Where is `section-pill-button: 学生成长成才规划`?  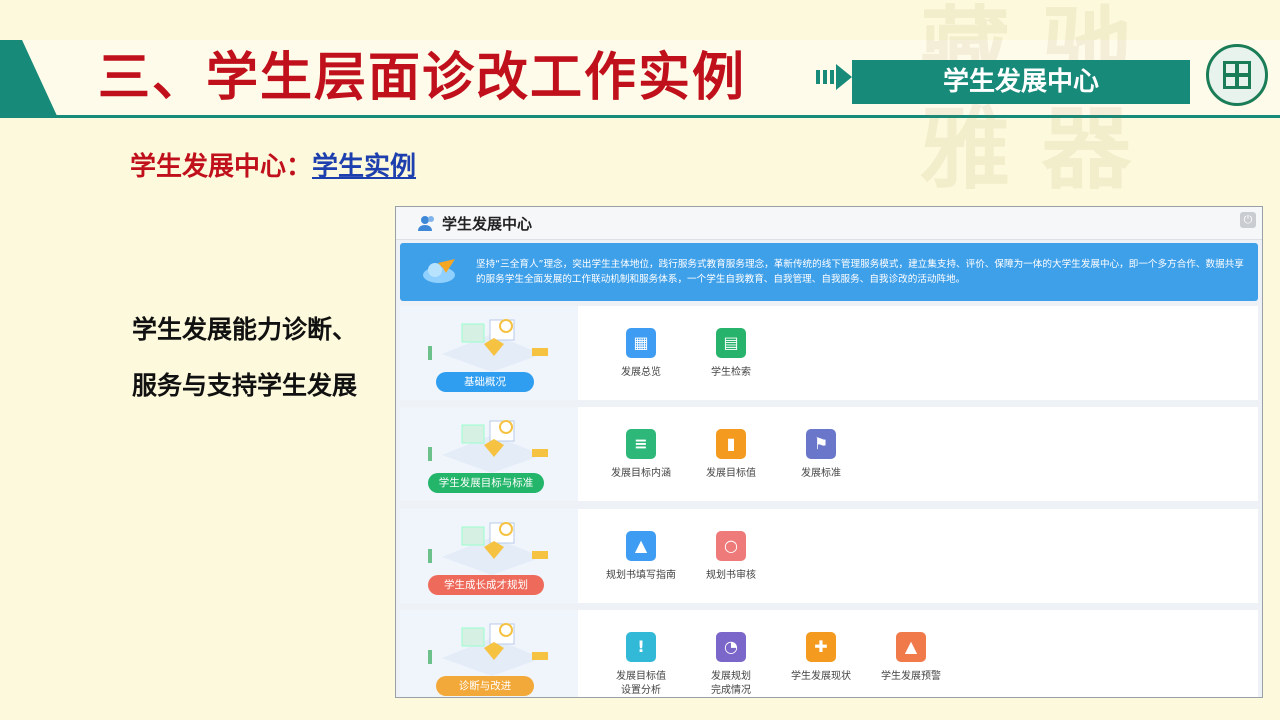
section-pill-button: 学生成长成才规划 is located at coordinates (486, 585).